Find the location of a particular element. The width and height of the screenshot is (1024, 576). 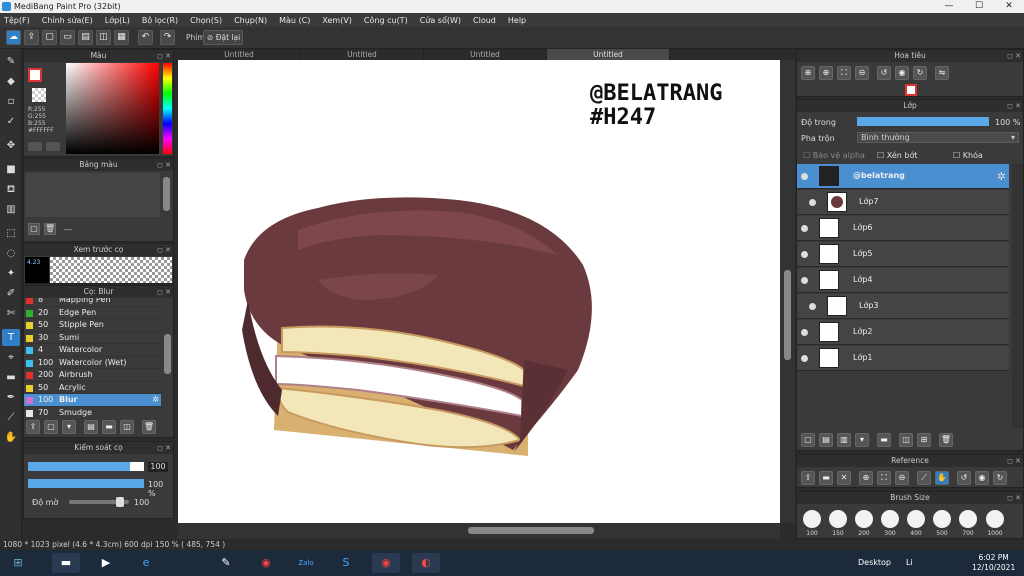

brush-folder-icon: ▬ is located at coordinates (109, 427).